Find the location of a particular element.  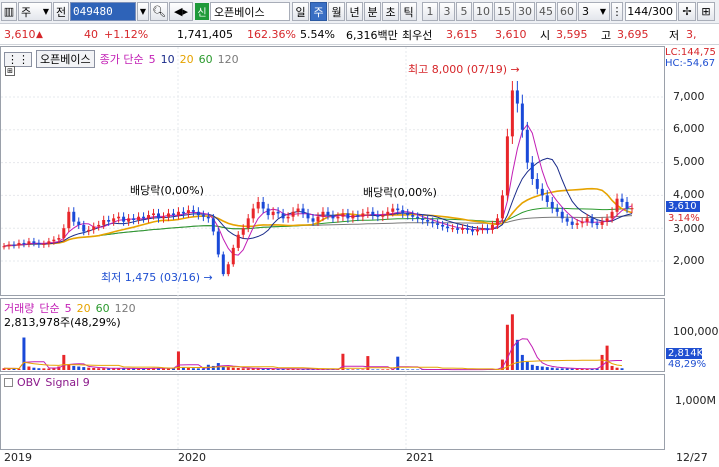

high-price: 3,695 is located at coordinates (633, 34).